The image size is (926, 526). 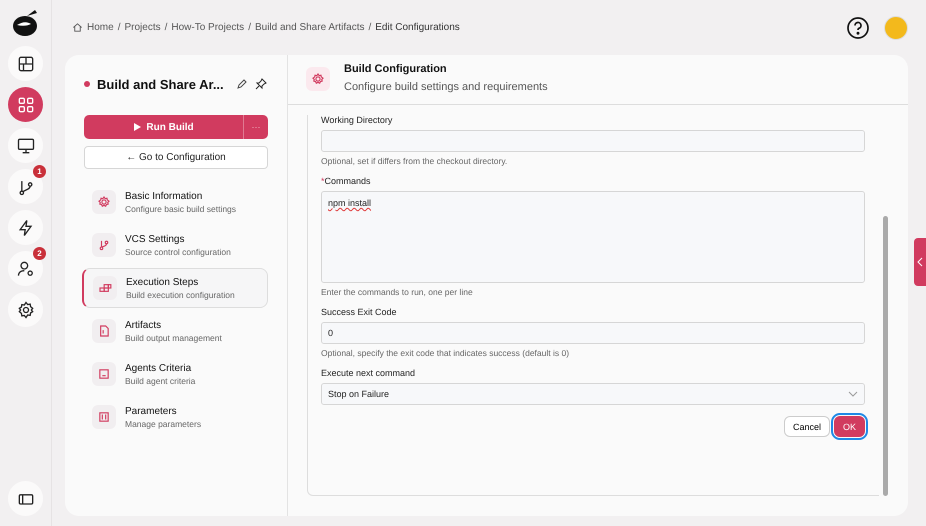 What do you see at coordinates (346, 181) in the screenshot?
I see `field-label: *Commands` at bounding box center [346, 181].